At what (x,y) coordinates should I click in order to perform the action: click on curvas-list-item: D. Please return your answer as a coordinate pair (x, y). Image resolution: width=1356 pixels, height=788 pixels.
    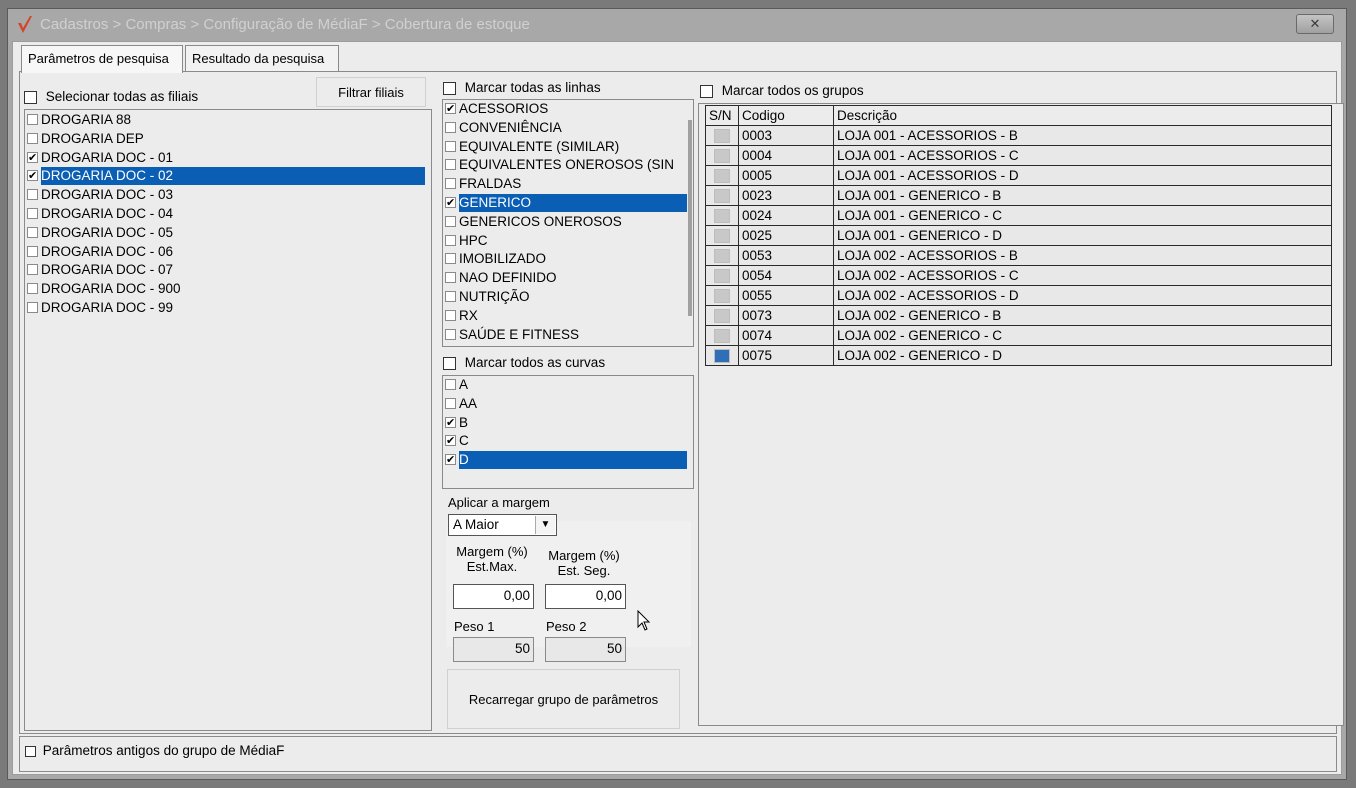
    Looking at the image, I should click on (568, 460).